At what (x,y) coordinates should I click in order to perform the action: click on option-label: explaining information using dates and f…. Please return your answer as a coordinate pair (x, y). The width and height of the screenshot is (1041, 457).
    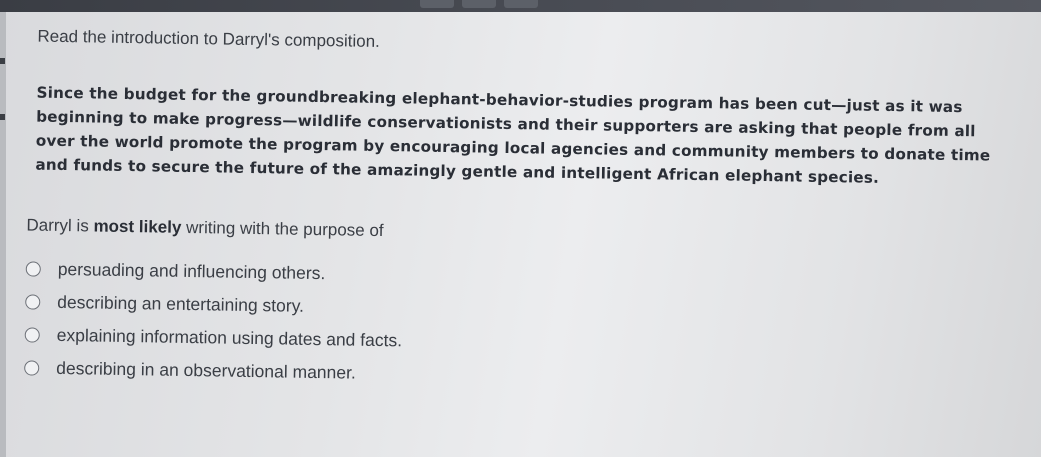
    Looking at the image, I should click on (229, 337).